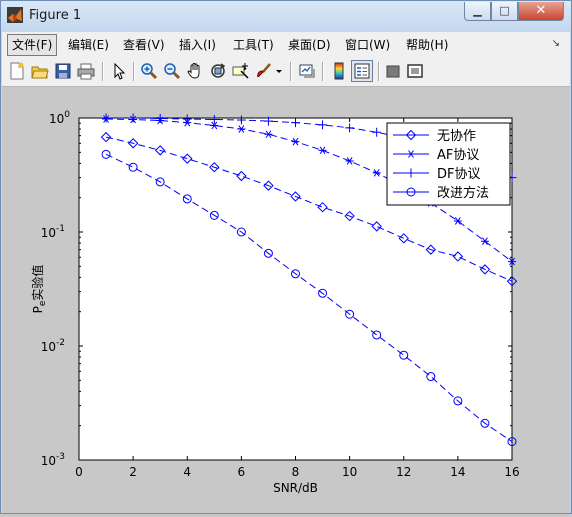  Describe the element at coordinates (427, 45) in the screenshot. I see `menu-help: 帮助(H)` at that location.